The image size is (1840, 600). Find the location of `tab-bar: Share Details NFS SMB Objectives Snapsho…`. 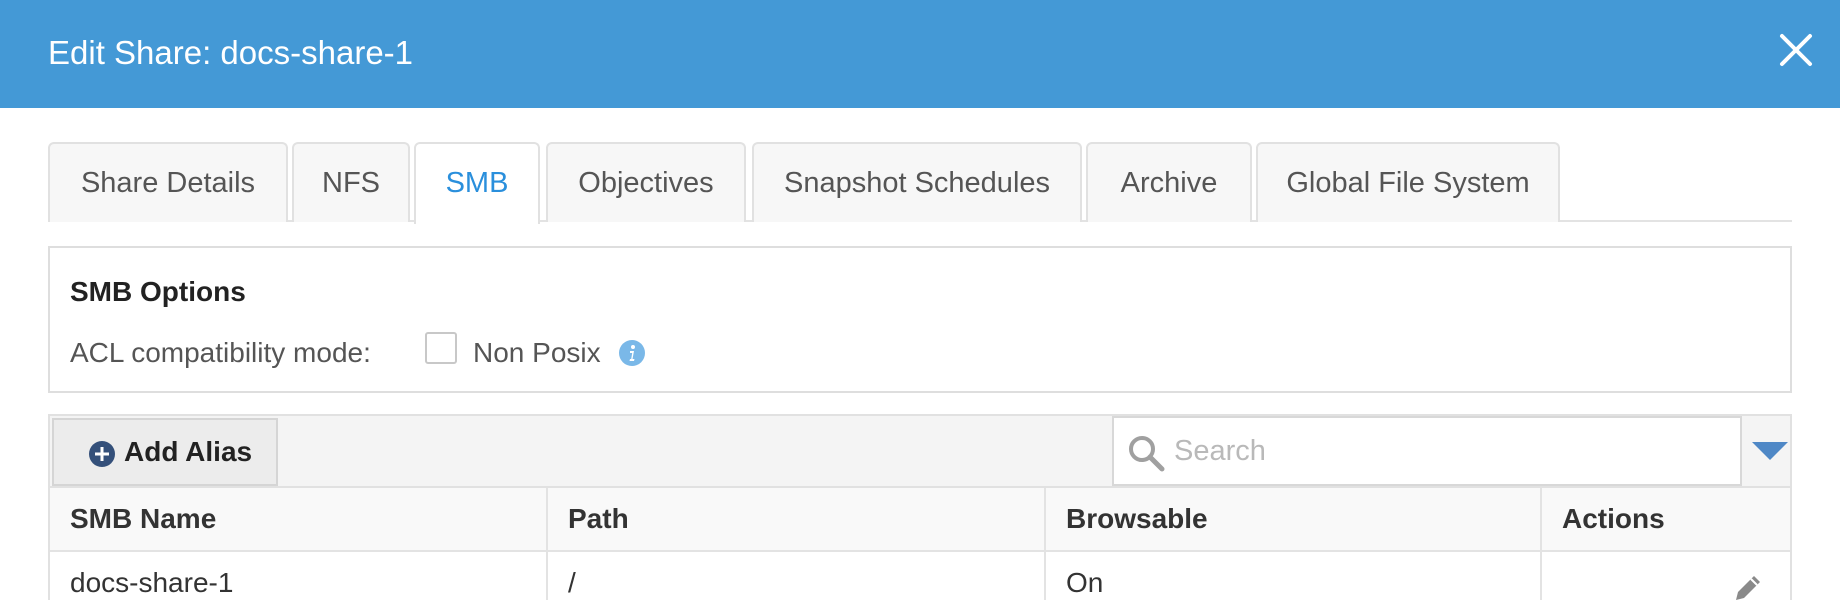

tab-bar: Share Details NFS SMB Objectives Snapsho… is located at coordinates (920, 183).